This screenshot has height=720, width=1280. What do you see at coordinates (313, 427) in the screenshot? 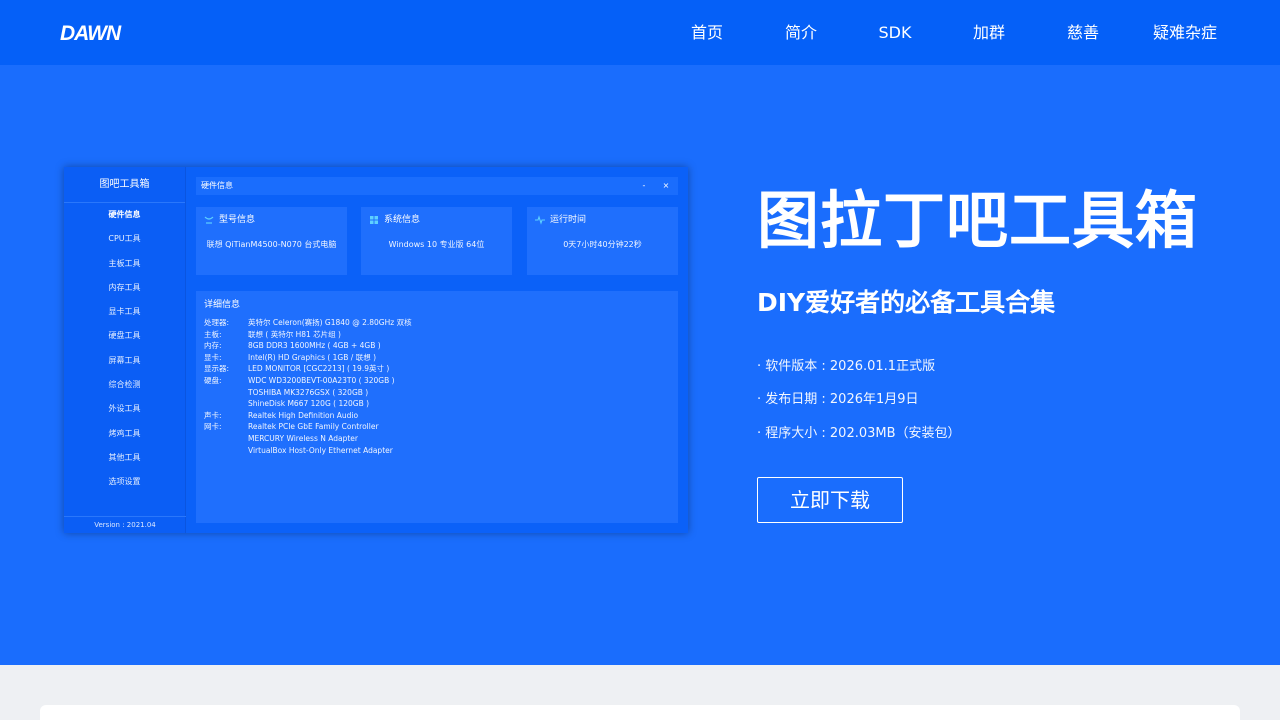
I see `detail-value: Realtek PCIe GbE Family Controller` at bounding box center [313, 427].